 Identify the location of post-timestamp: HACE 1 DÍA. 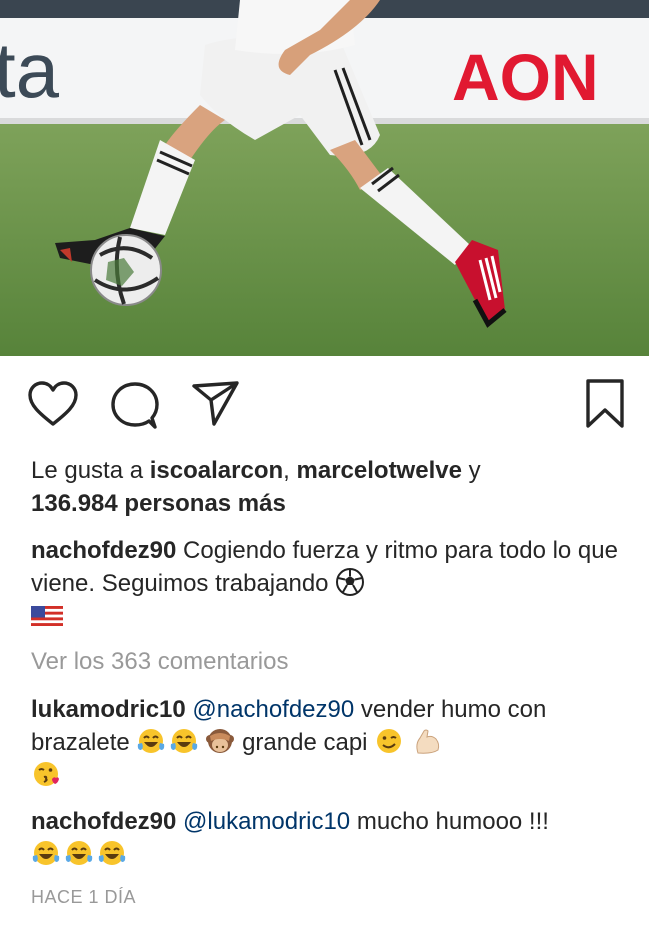
(84, 897).